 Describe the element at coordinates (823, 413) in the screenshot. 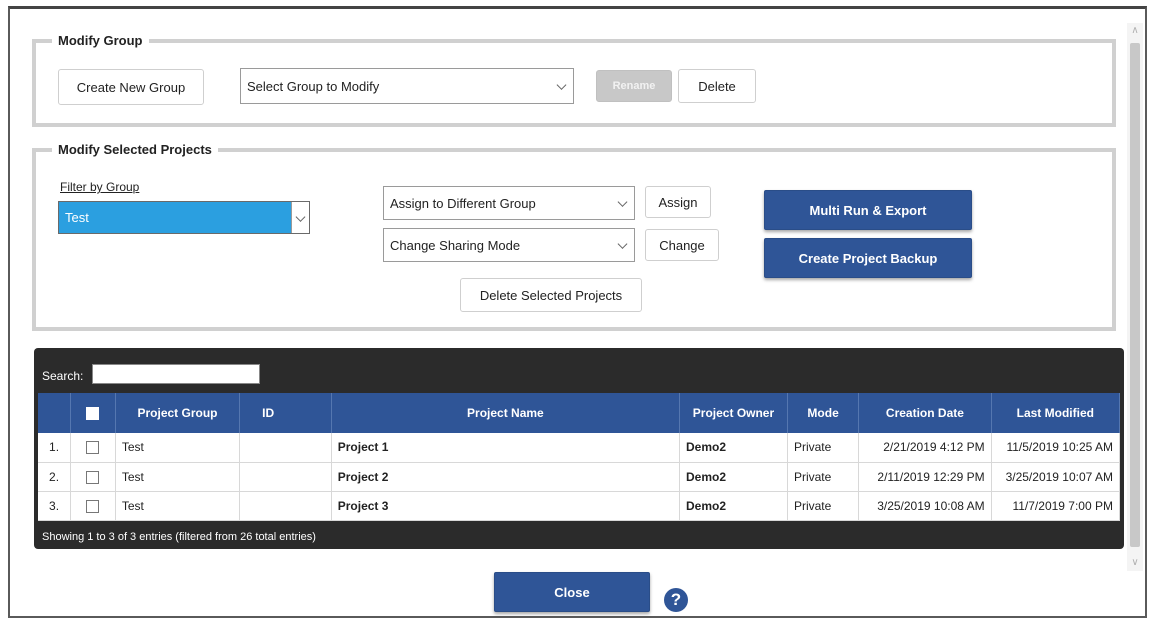

I see `column-header-mode: Mode` at that location.